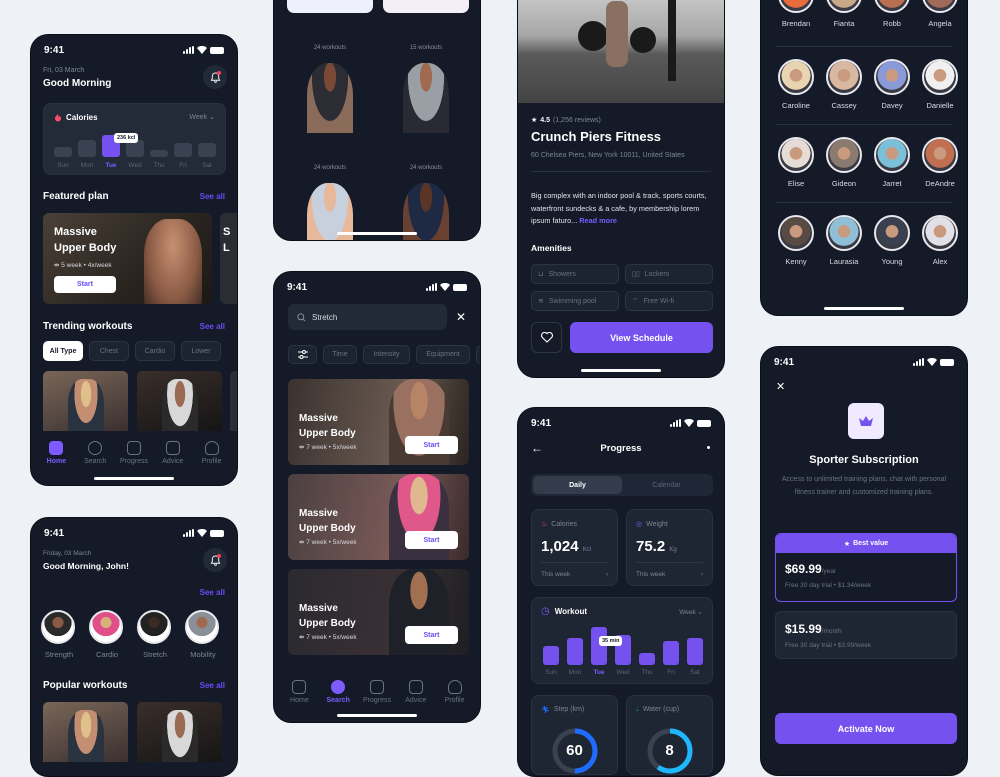 The image size is (1000, 777). I want to click on filter-intensity: Intensity, so click(386, 354).